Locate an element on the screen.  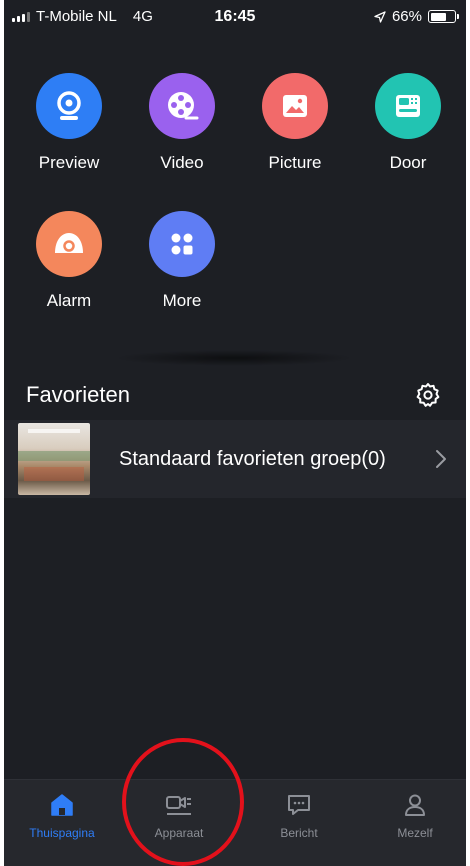
tab-label: Thuispagina is located at coordinates (62, 833).